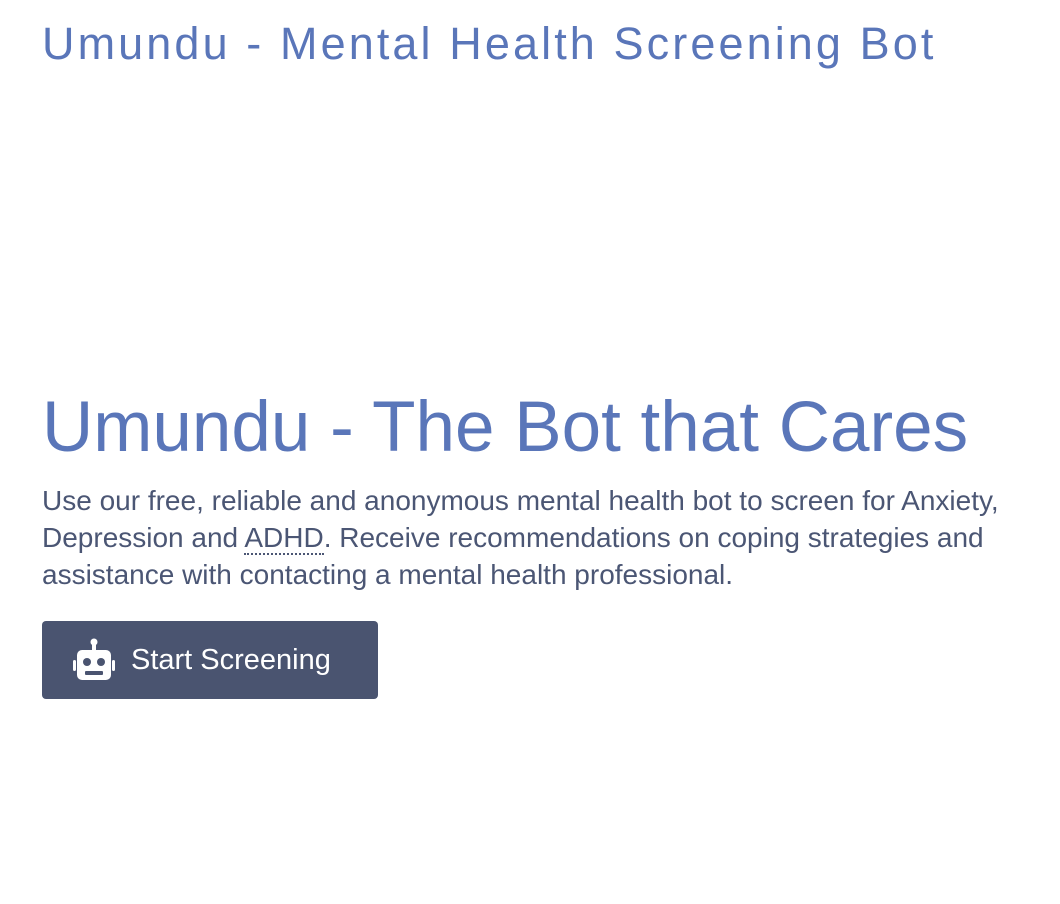 The image size is (1060, 904). What do you see at coordinates (231, 659) in the screenshot?
I see `start-screening-label: Start Screening` at bounding box center [231, 659].